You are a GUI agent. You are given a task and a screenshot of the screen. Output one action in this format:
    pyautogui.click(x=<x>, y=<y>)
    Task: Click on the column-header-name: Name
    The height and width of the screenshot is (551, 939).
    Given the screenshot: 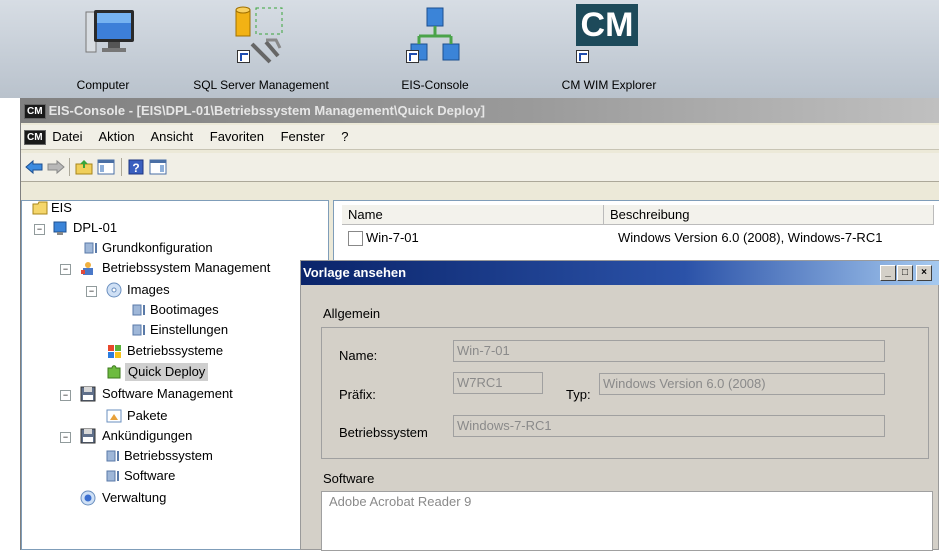 What is the action you would take?
    pyautogui.click(x=473, y=215)
    